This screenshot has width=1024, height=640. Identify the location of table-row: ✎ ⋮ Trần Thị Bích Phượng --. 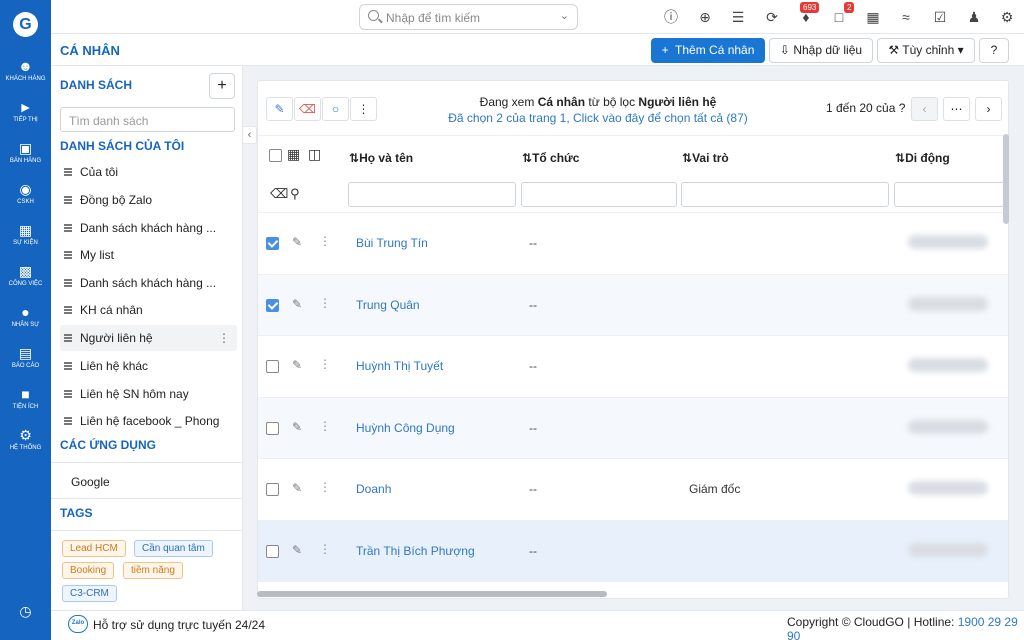
(633, 551).